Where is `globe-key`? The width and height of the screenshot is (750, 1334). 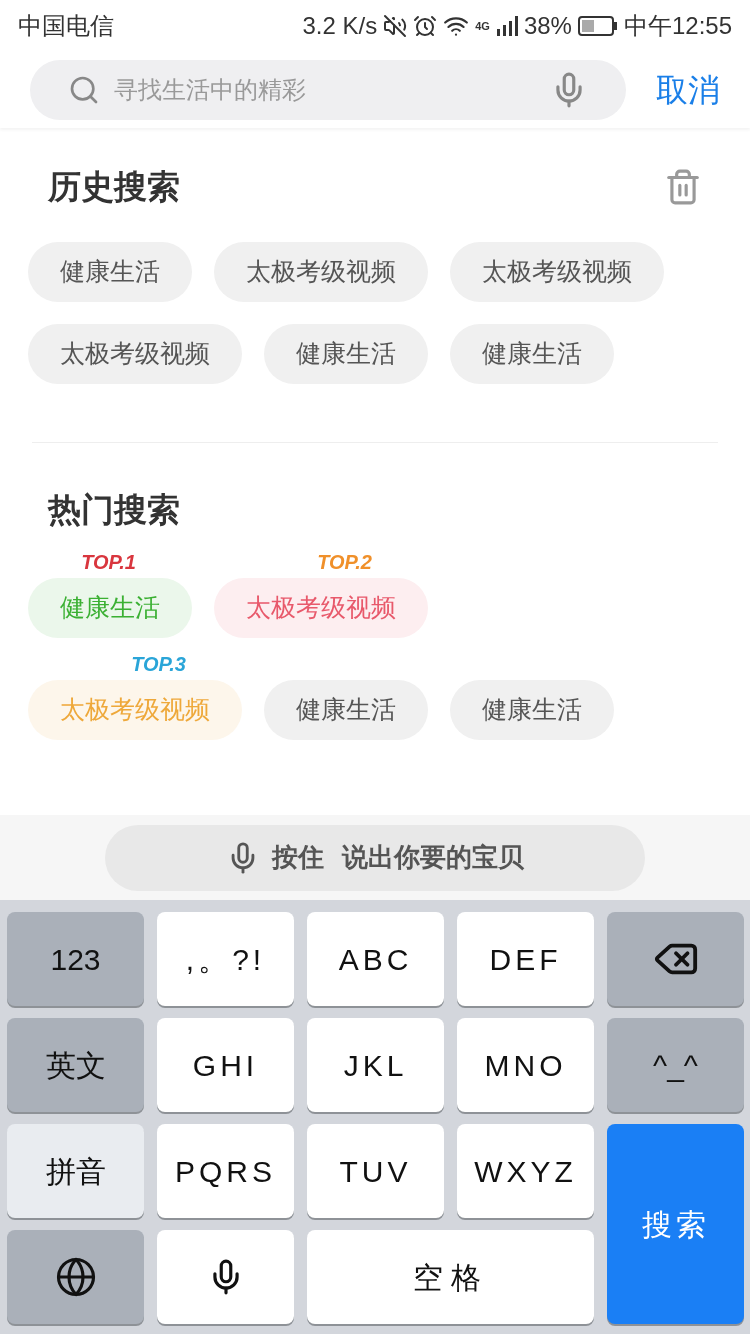 globe-key is located at coordinates (75, 1277).